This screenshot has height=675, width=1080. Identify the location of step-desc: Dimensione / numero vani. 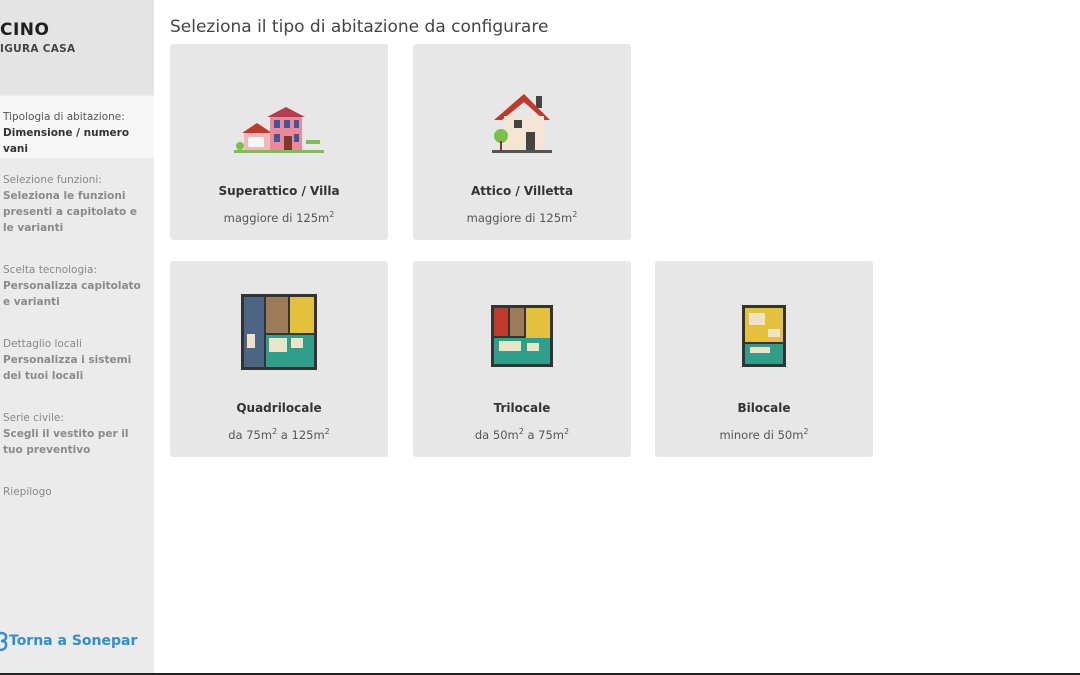
(66, 141).